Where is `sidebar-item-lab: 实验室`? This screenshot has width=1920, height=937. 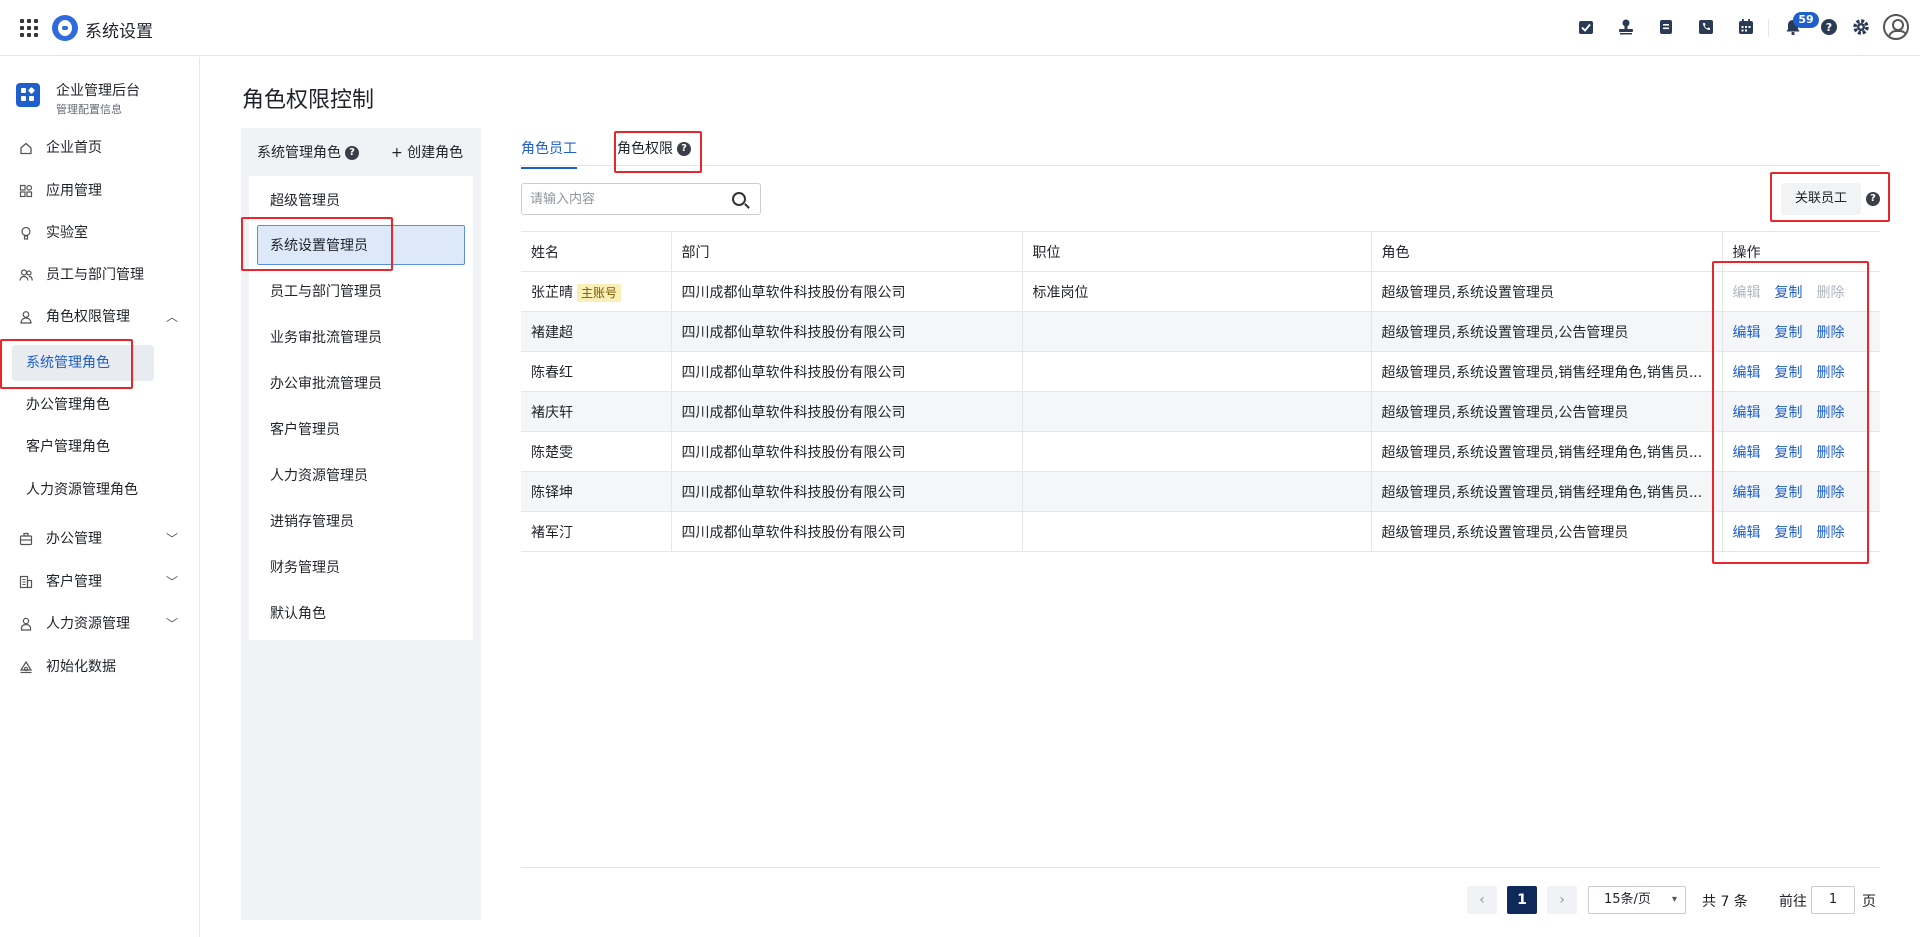 sidebar-item-lab: 实验室 is located at coordinates (99, 233).